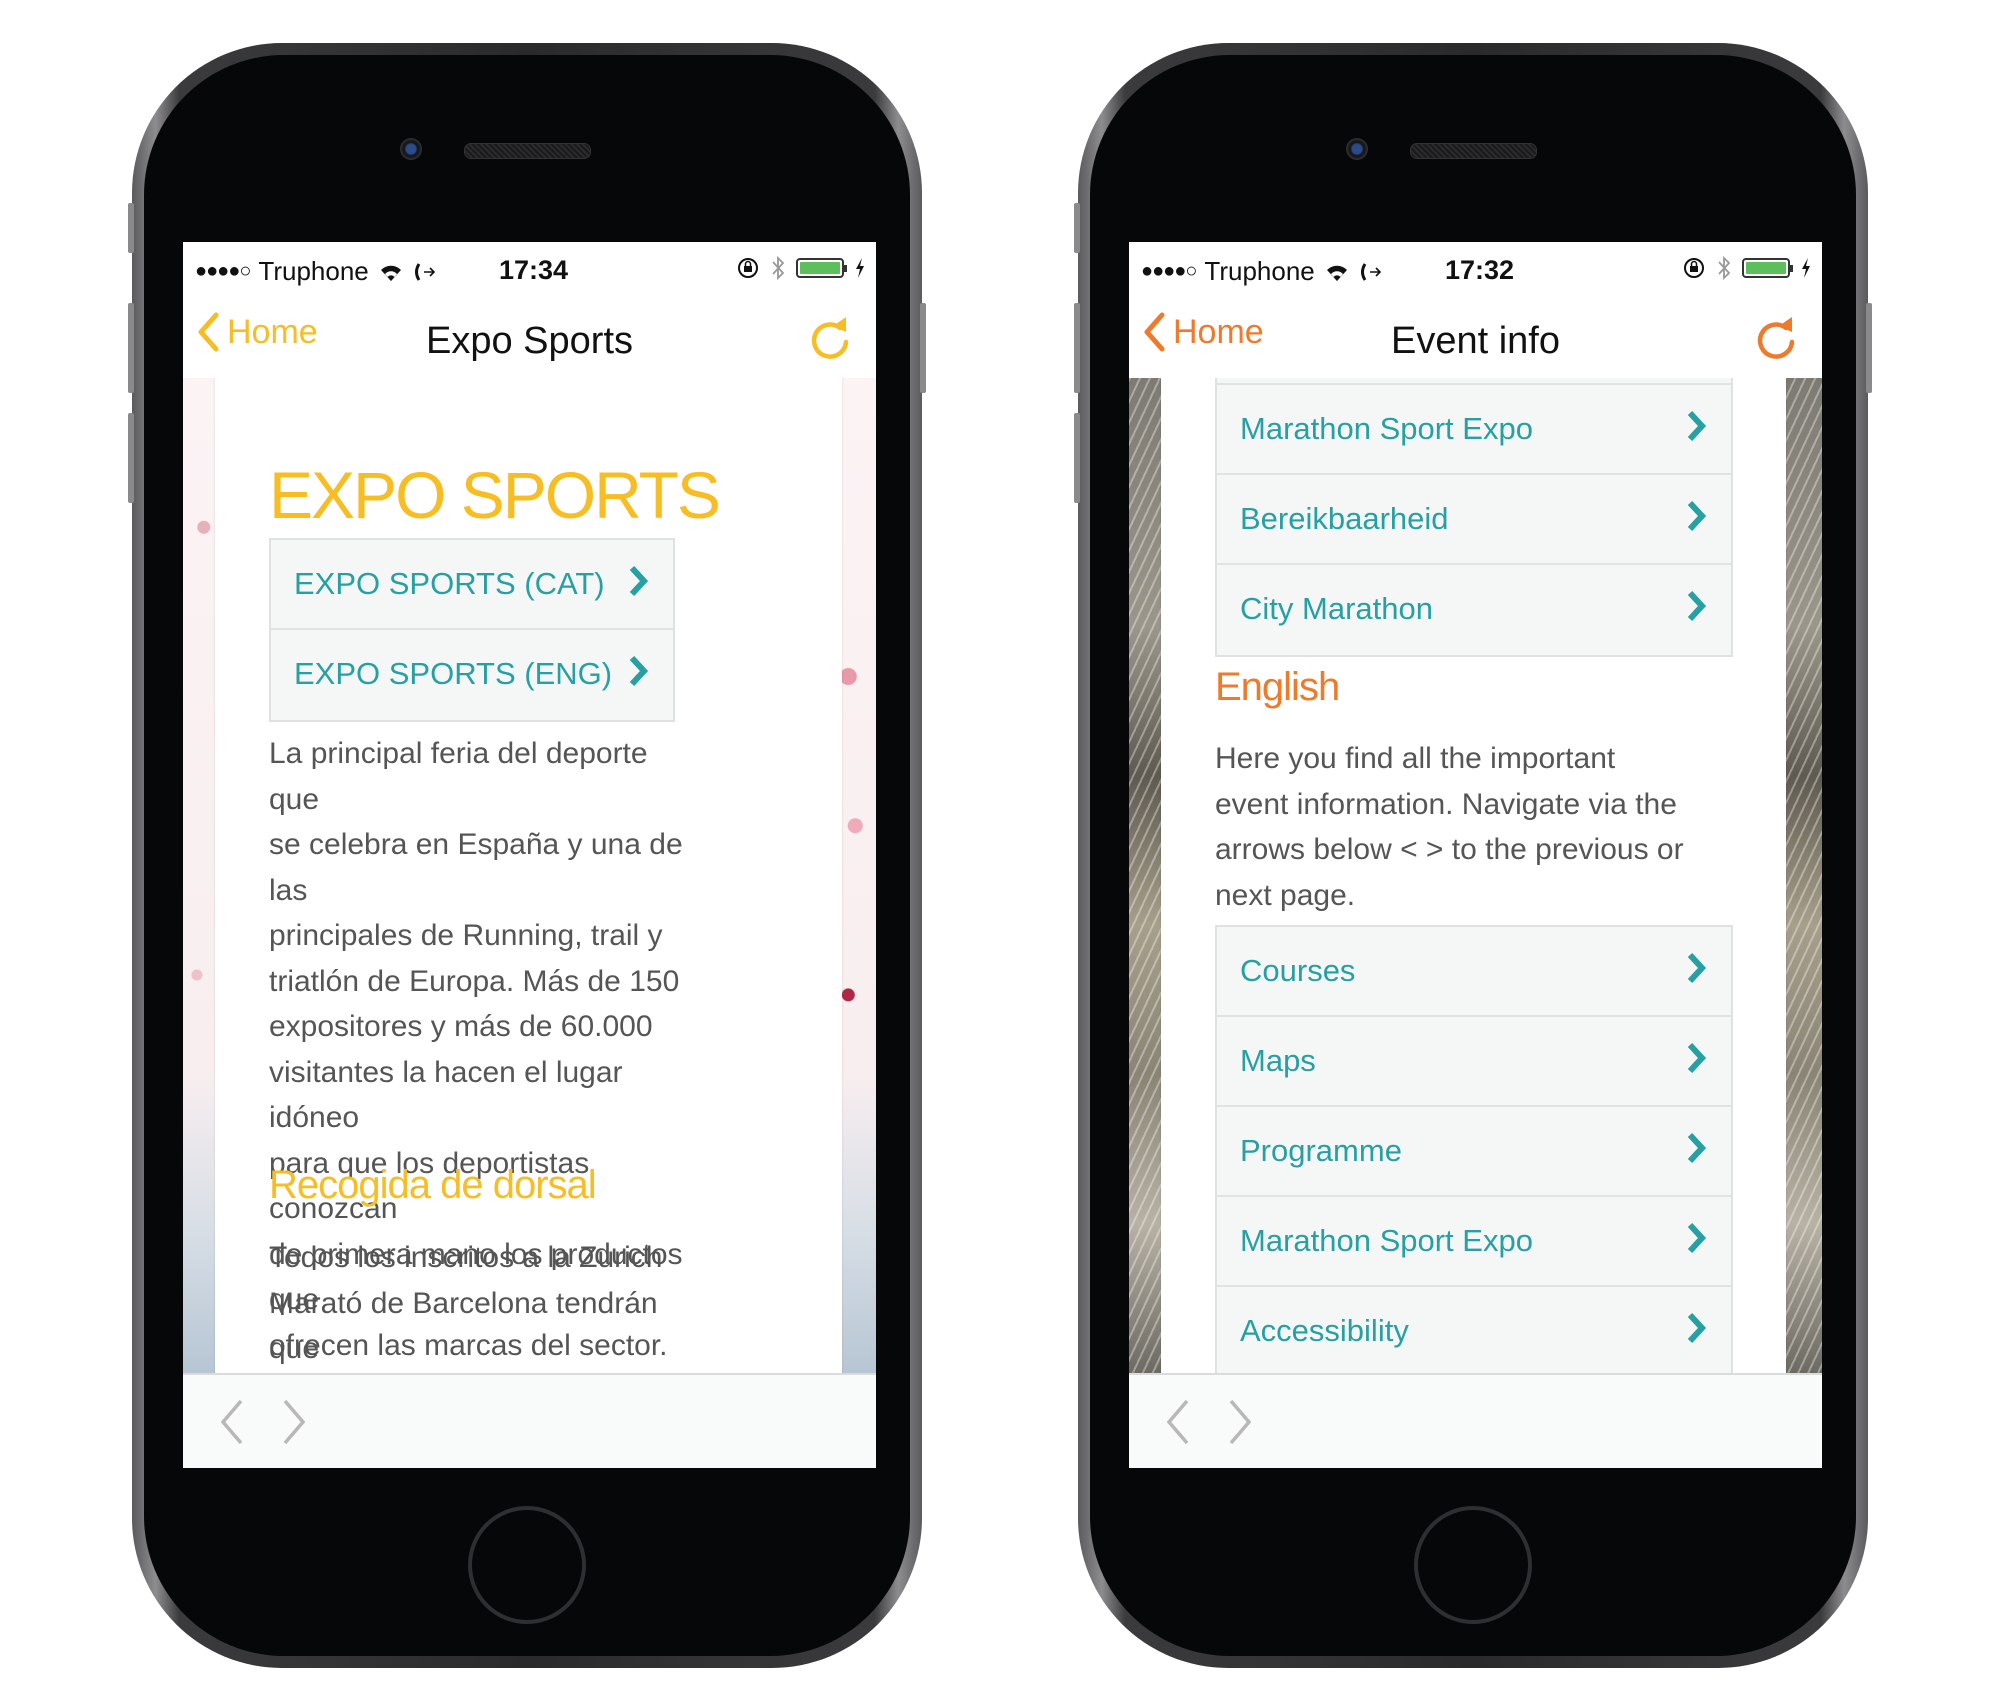 This screenshot has width=2000, height=1700. I want to click on page-title: Expo Sports, so click(529, 341).